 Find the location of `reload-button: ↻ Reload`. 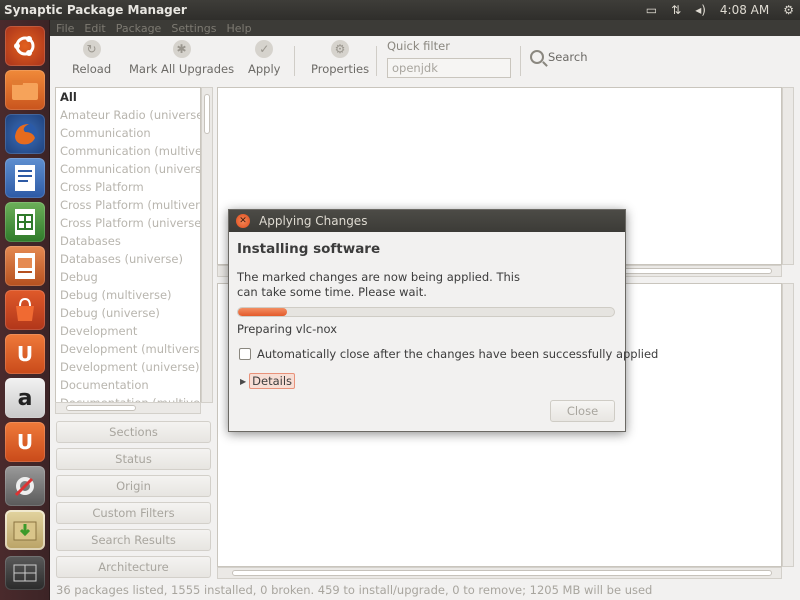

reload-button: ↻ Reload is located at coordinates (91, 60).